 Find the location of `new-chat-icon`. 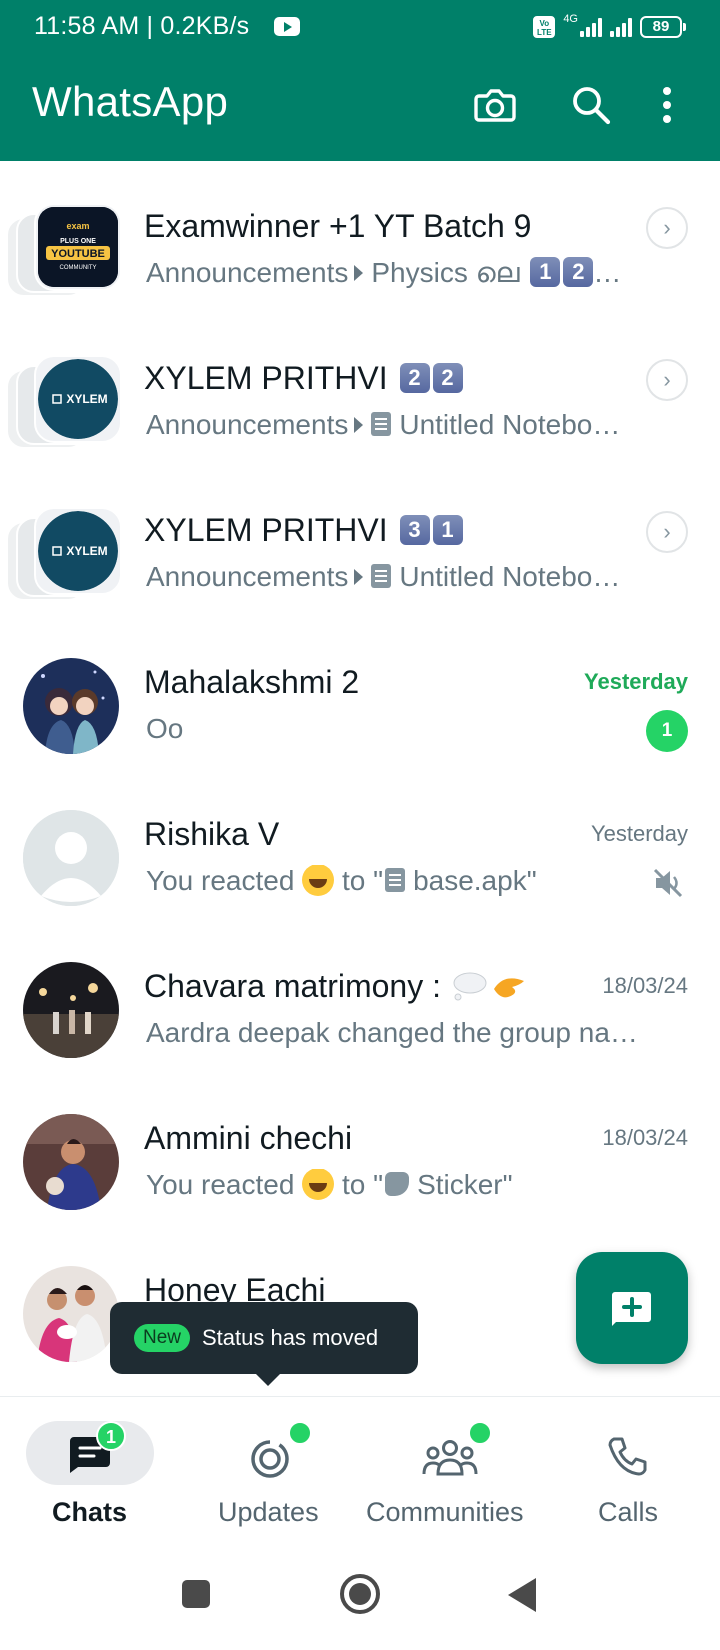

new-chat-icon is located at coordinates (631, 1309).